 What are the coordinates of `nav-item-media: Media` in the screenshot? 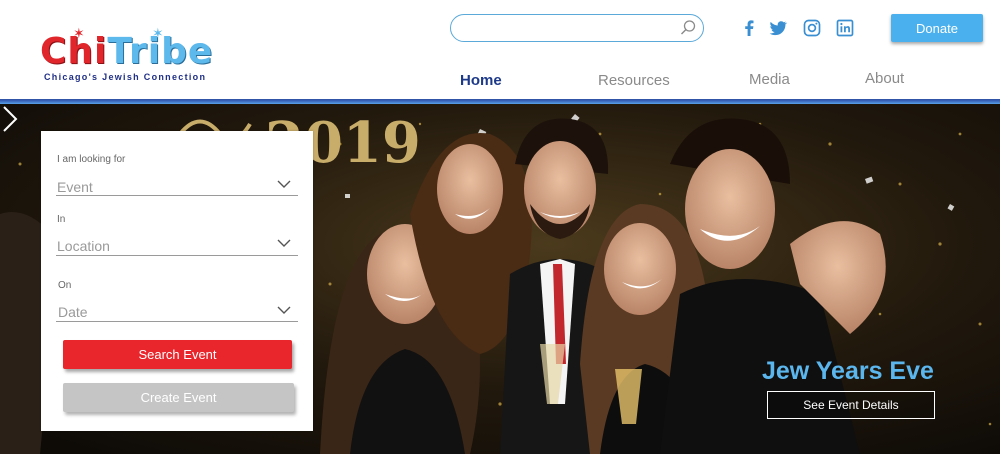 It's located at (769, 79).